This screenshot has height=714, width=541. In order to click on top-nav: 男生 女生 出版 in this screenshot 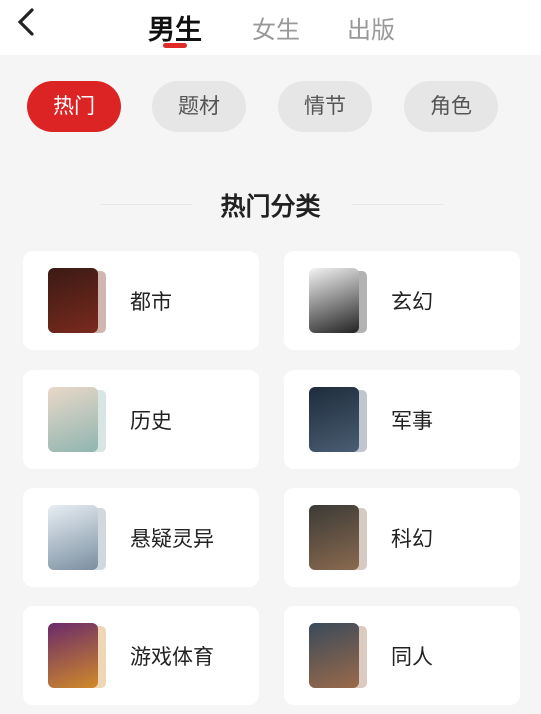, I will do `click(270, 27)`.